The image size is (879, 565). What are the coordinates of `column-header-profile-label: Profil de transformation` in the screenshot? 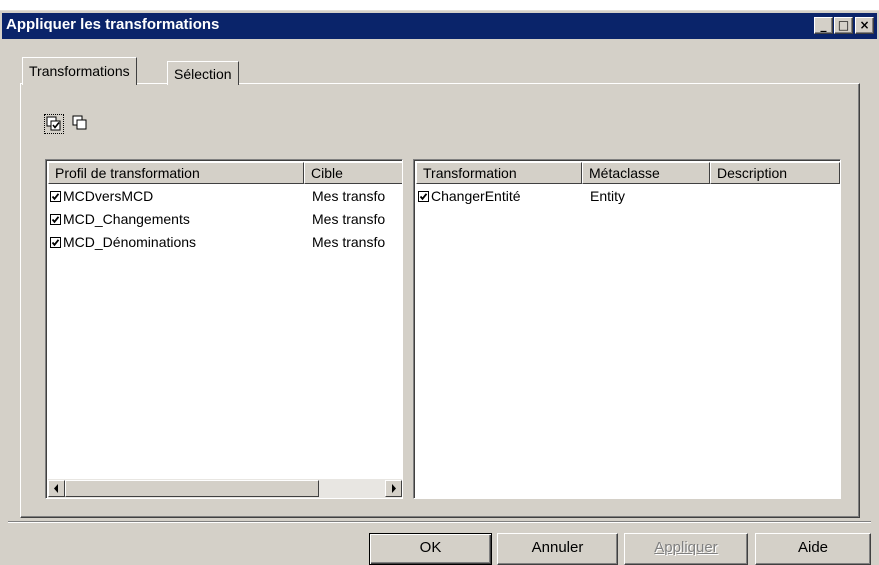 It's located at (127, 173).